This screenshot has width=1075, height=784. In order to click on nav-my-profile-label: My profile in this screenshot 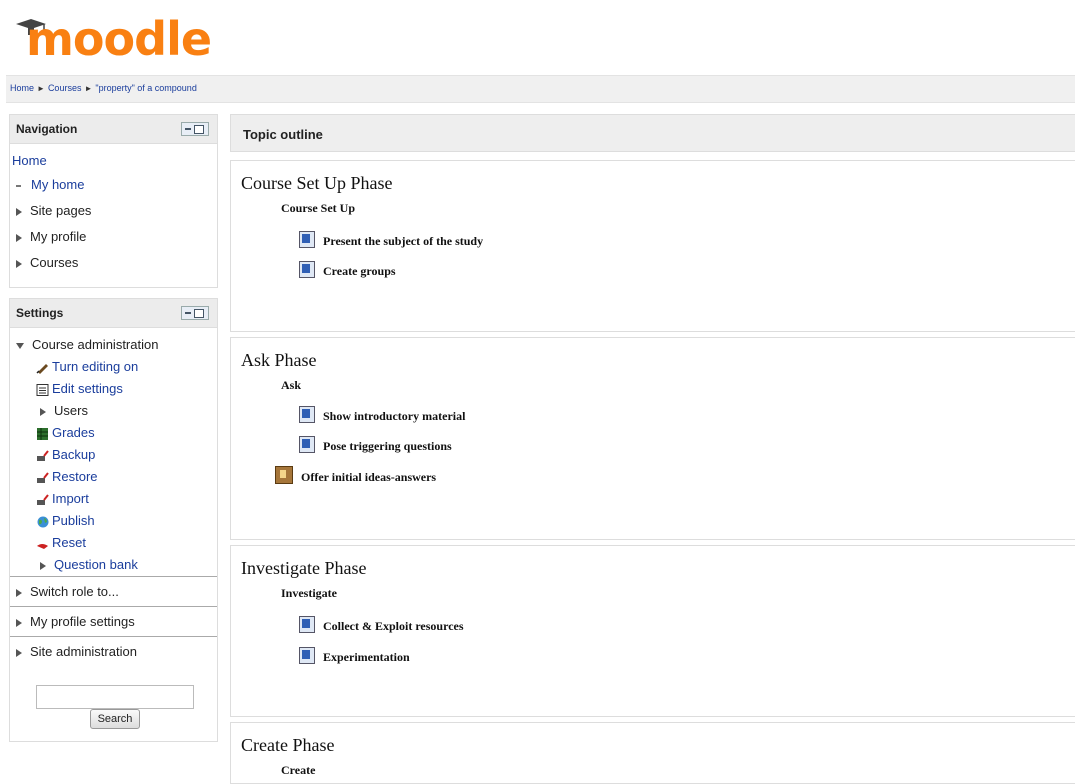, I will do `click(58, 236)`.